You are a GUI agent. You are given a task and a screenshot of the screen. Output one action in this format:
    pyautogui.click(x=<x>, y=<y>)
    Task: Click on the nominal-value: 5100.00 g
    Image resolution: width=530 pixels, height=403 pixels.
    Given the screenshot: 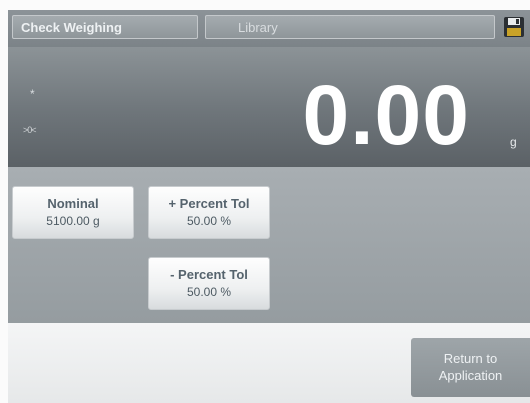 What is the action you would take?
    pyautogui.click(x=73, y=221)
    